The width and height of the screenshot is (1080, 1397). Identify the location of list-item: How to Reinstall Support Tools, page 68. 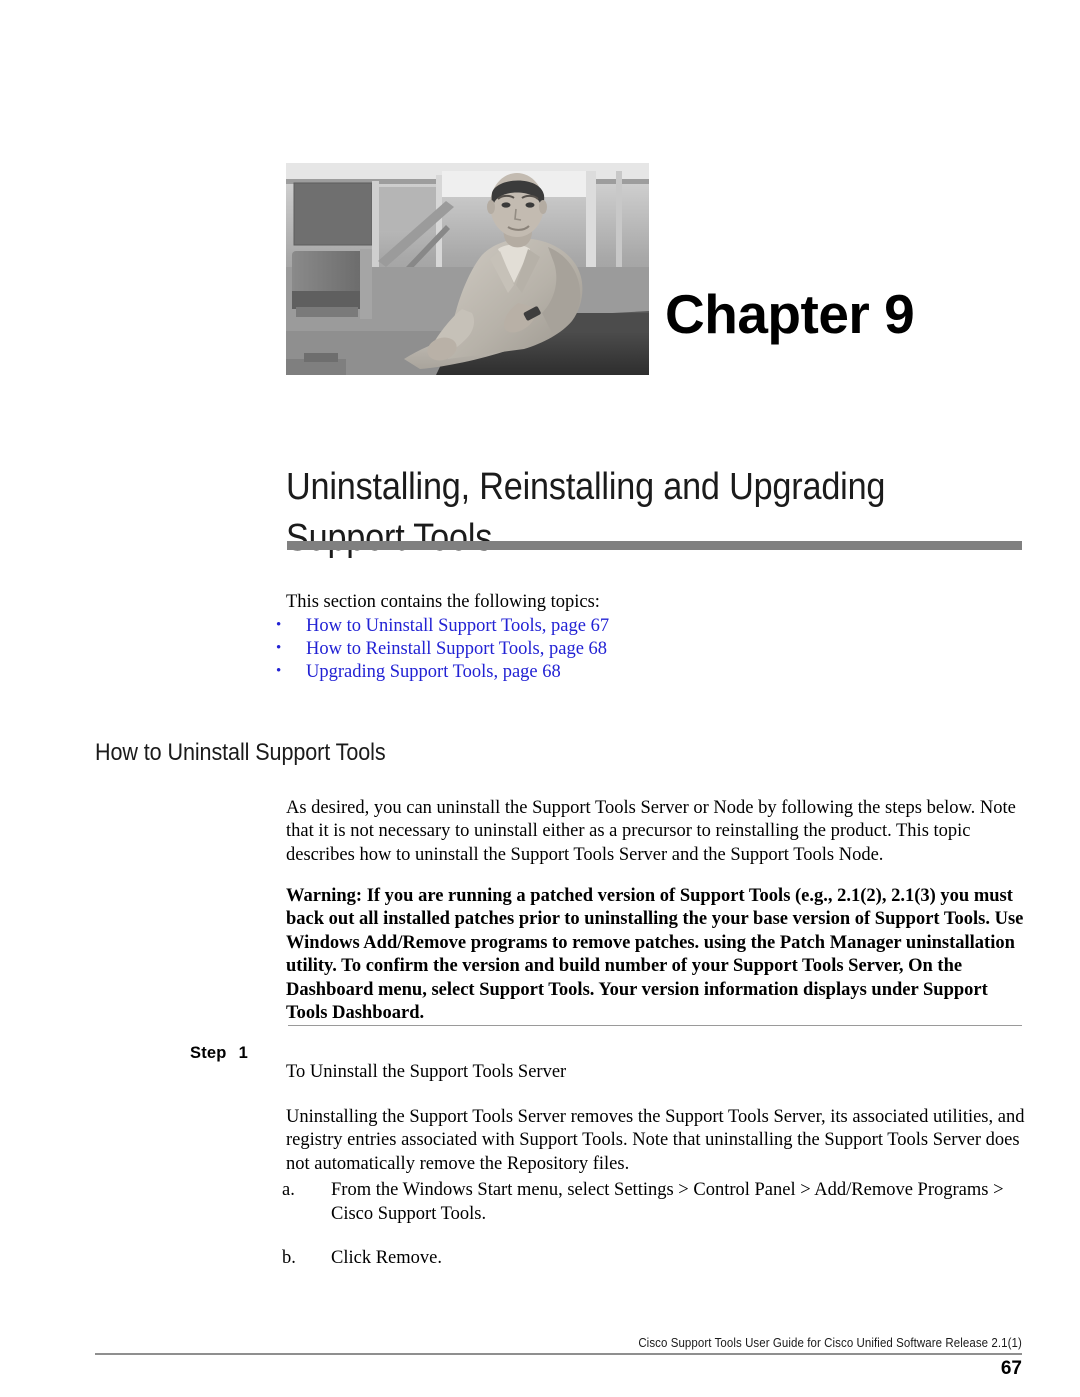
(648, 649).